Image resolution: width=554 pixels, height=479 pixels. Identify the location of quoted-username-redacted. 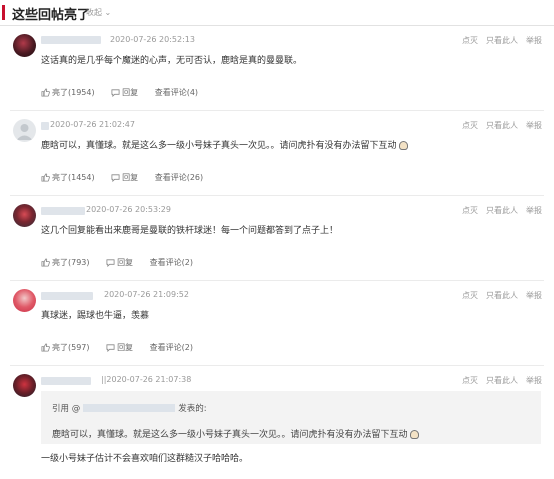
(129, 408).